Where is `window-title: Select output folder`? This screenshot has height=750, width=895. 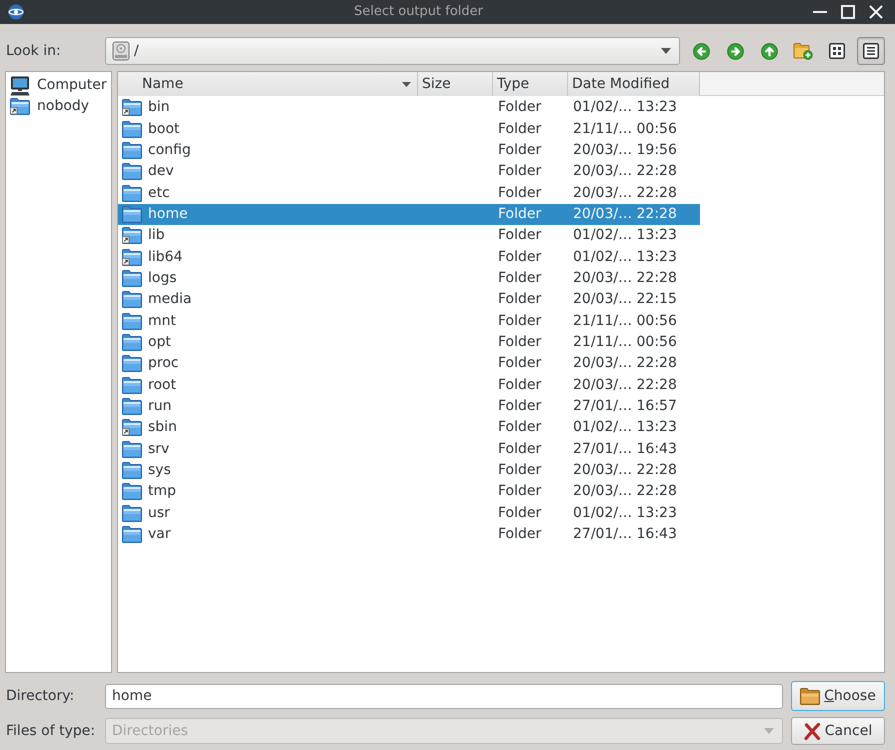 window-title: Select output folder is located at coordinates (418, 12).